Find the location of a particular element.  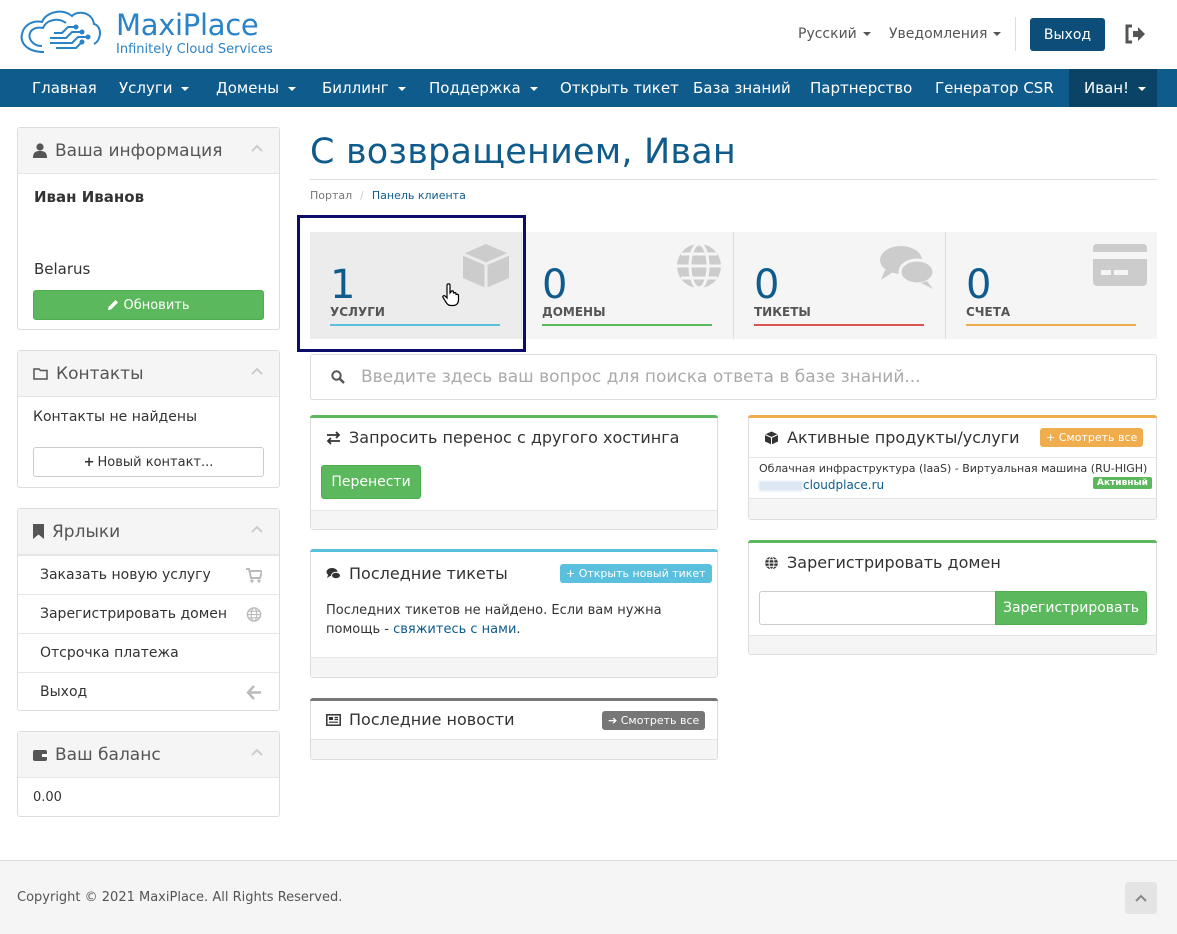

client-name: Иван Иванов is located at coordinates (89, 197).